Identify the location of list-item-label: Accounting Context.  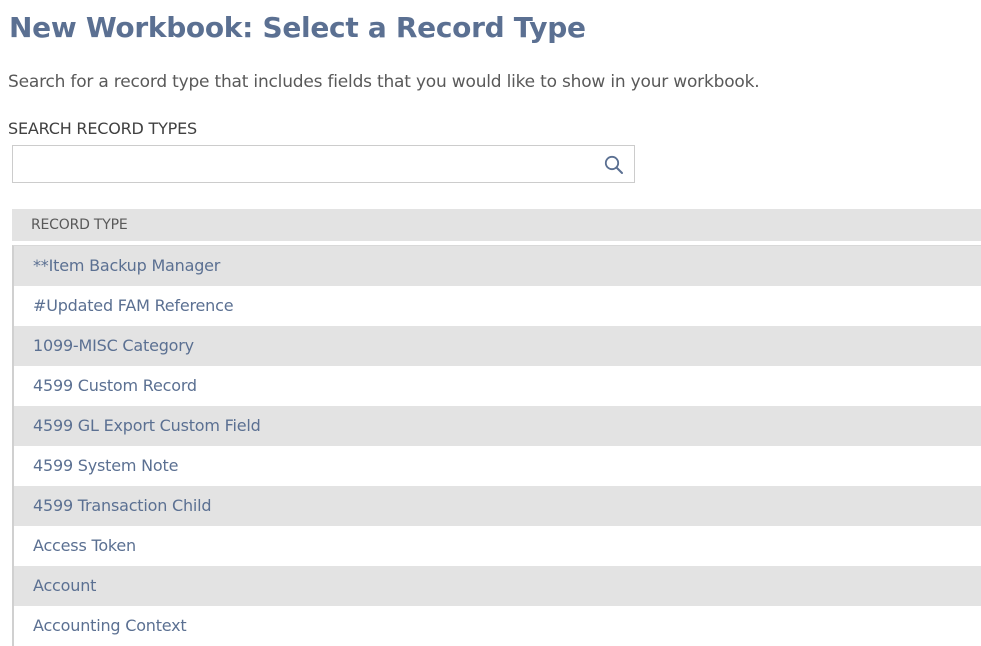
(110, 625).